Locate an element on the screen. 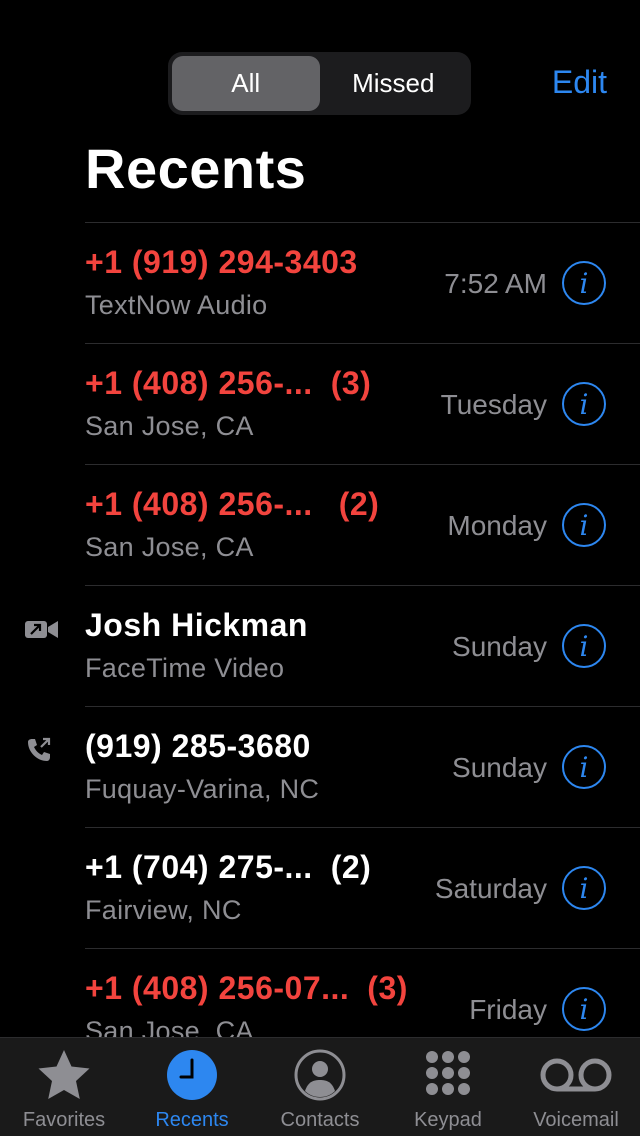 The width and height of the screenshot is (640, 1136). caller-name: +1 (919) 294-3403 is located at coordinates (221, 262).